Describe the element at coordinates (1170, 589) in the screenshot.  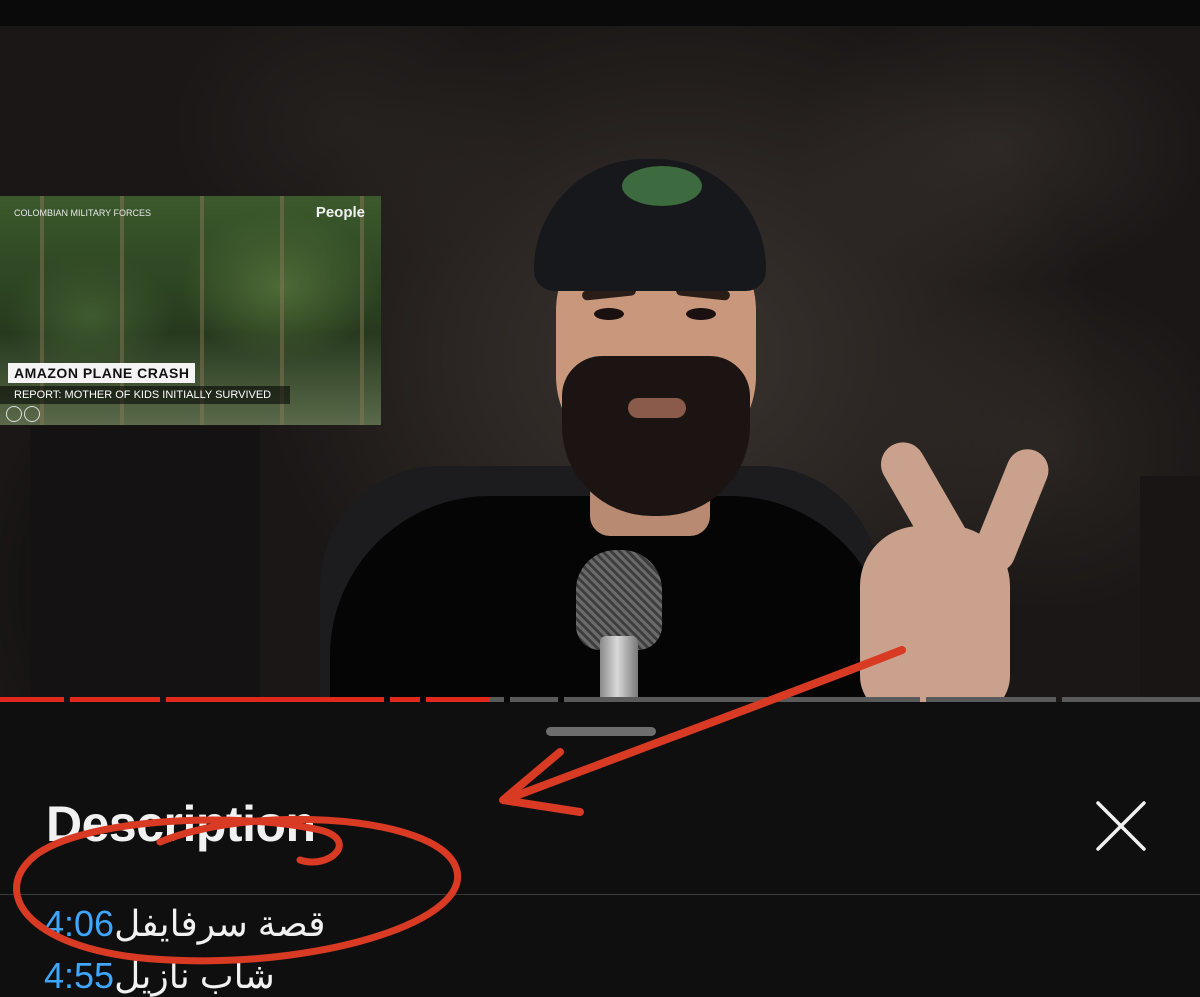
I see `background-furniture` at that location.